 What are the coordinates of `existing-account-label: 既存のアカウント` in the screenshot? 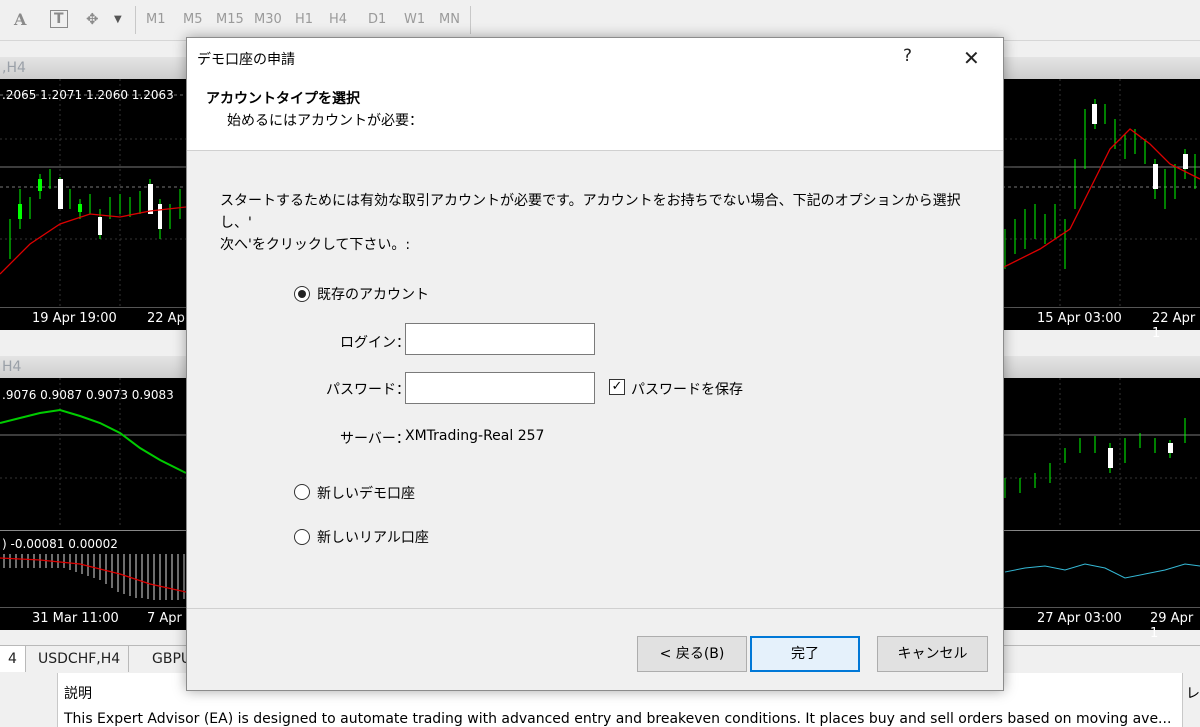 It's located at (373, 294).